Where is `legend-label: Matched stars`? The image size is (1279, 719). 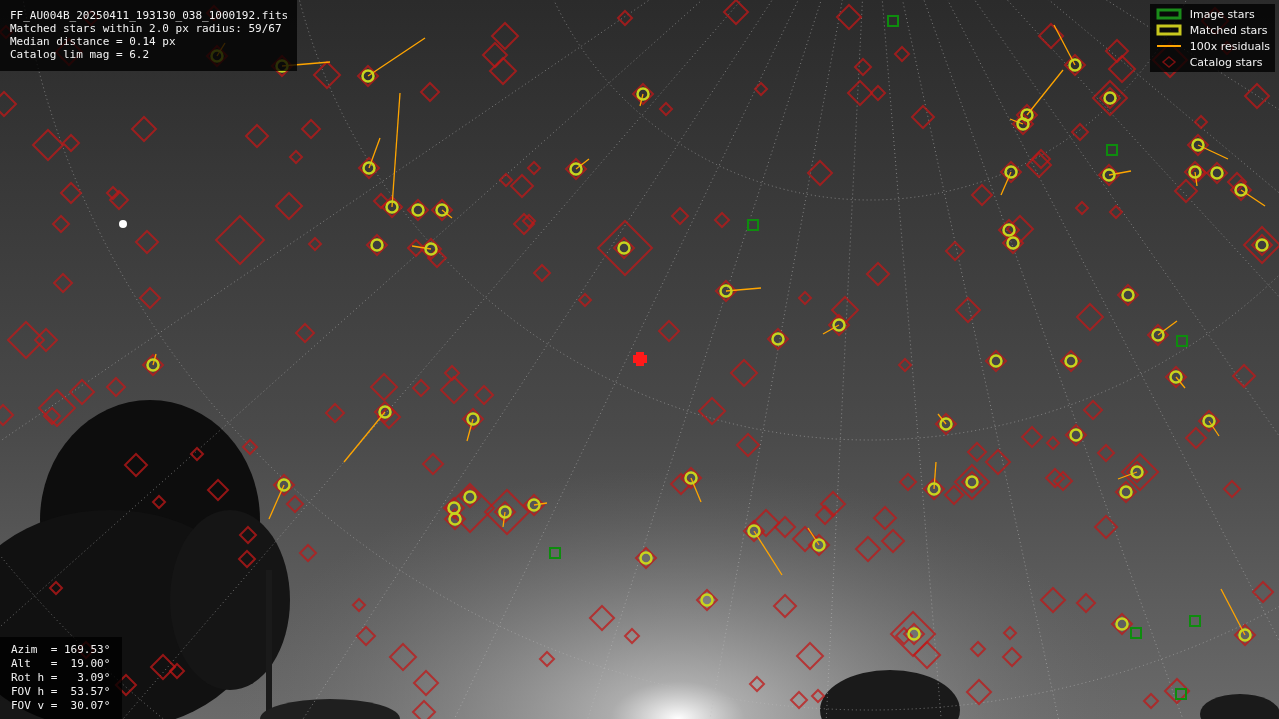
legend-label: Matched stars is located at coordinates (1228, 30).